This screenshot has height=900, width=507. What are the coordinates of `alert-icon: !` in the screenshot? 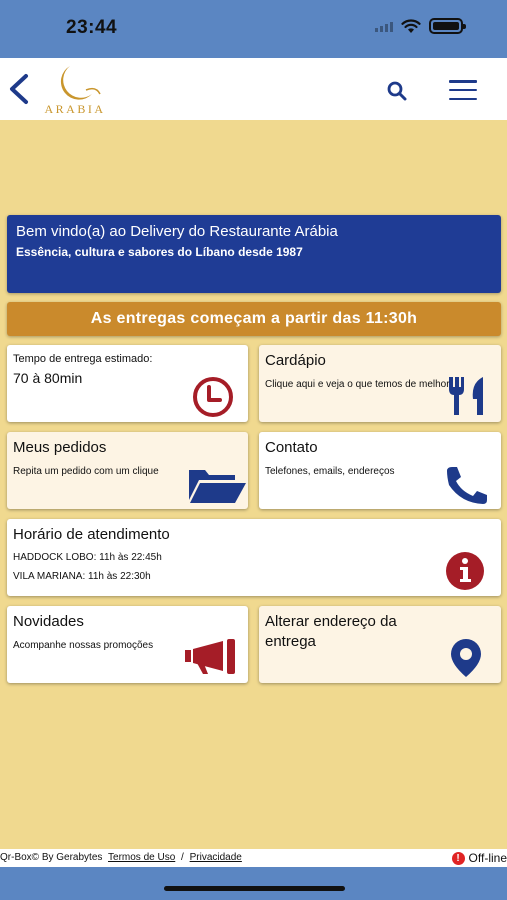 It's located at (458, 858).